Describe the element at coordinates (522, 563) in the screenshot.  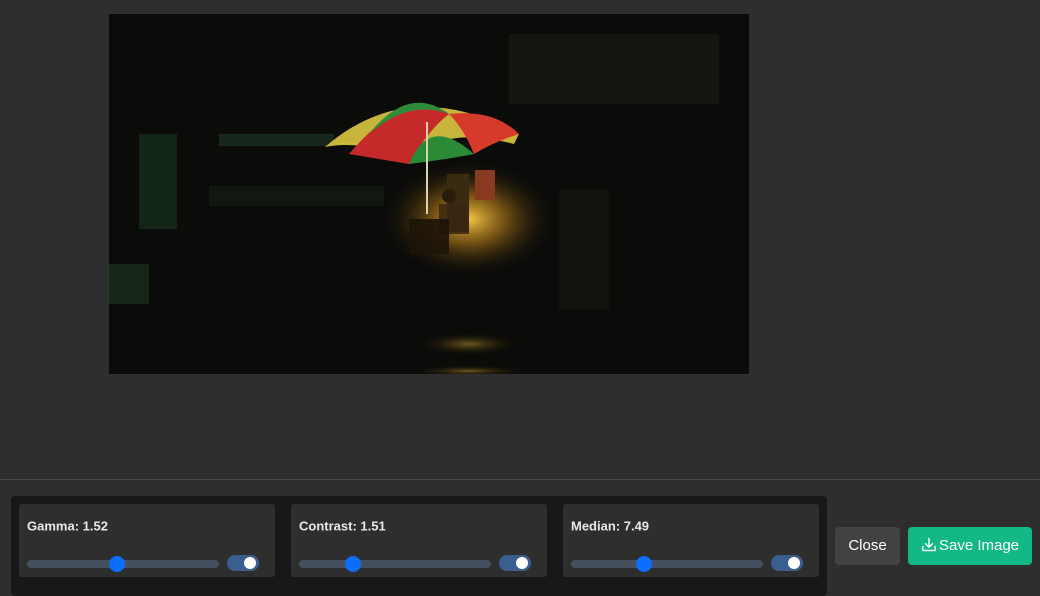
I see `contrast-toggle-knob` at that location.